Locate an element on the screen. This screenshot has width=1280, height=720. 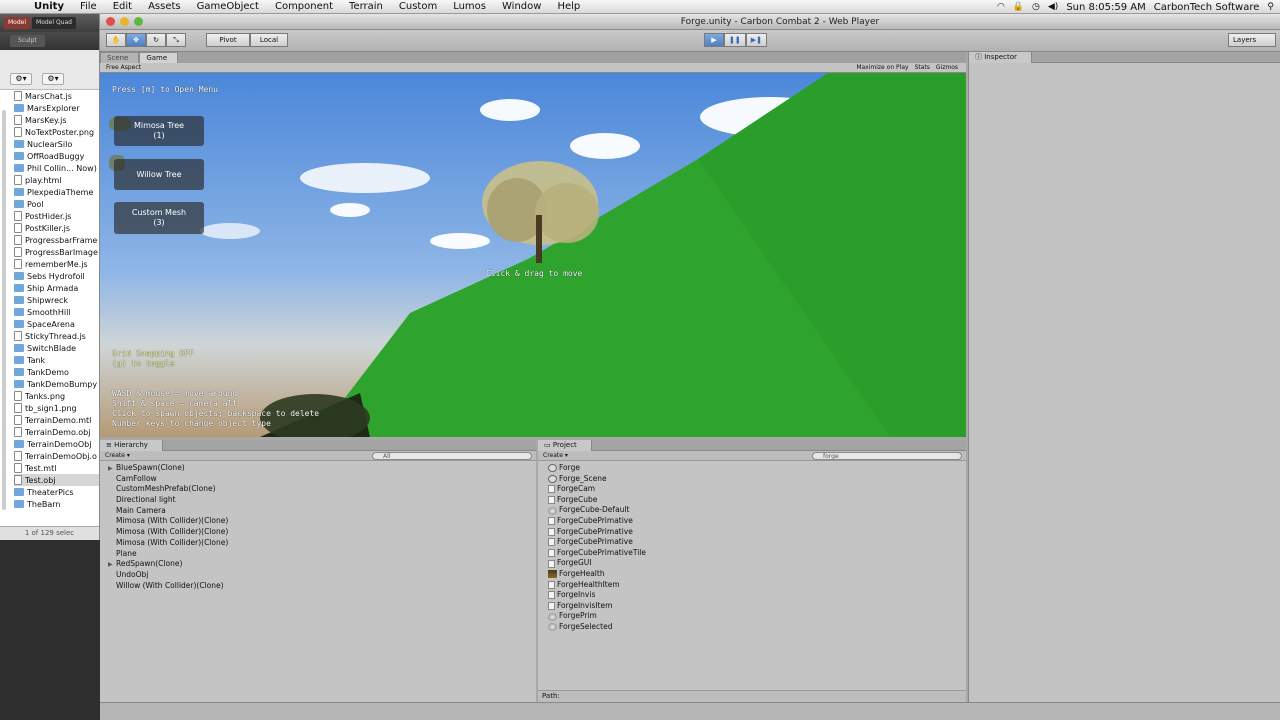
hierarchy-item: Main Camera is located at coordinates (318, 511).